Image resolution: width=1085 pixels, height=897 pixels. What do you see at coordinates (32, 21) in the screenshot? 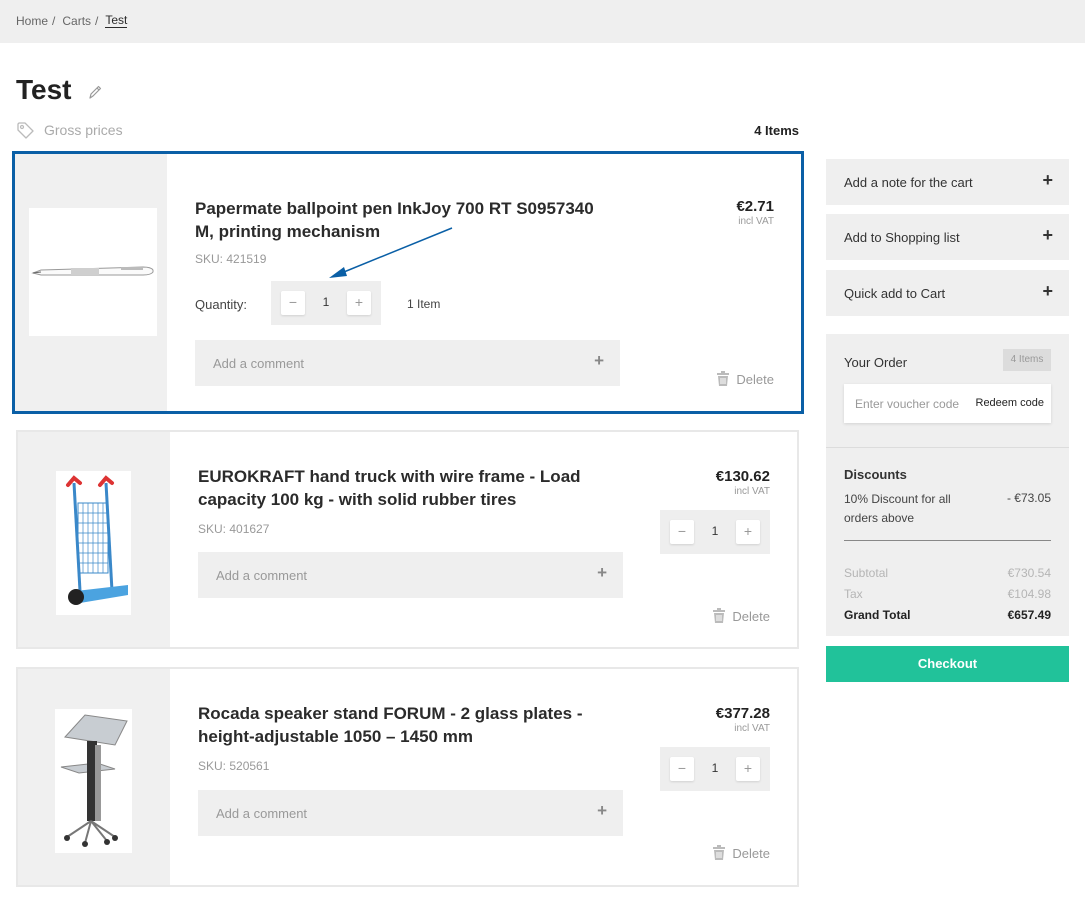
I see `breadcrumb-home: Home` at bounding box center [32, 21].